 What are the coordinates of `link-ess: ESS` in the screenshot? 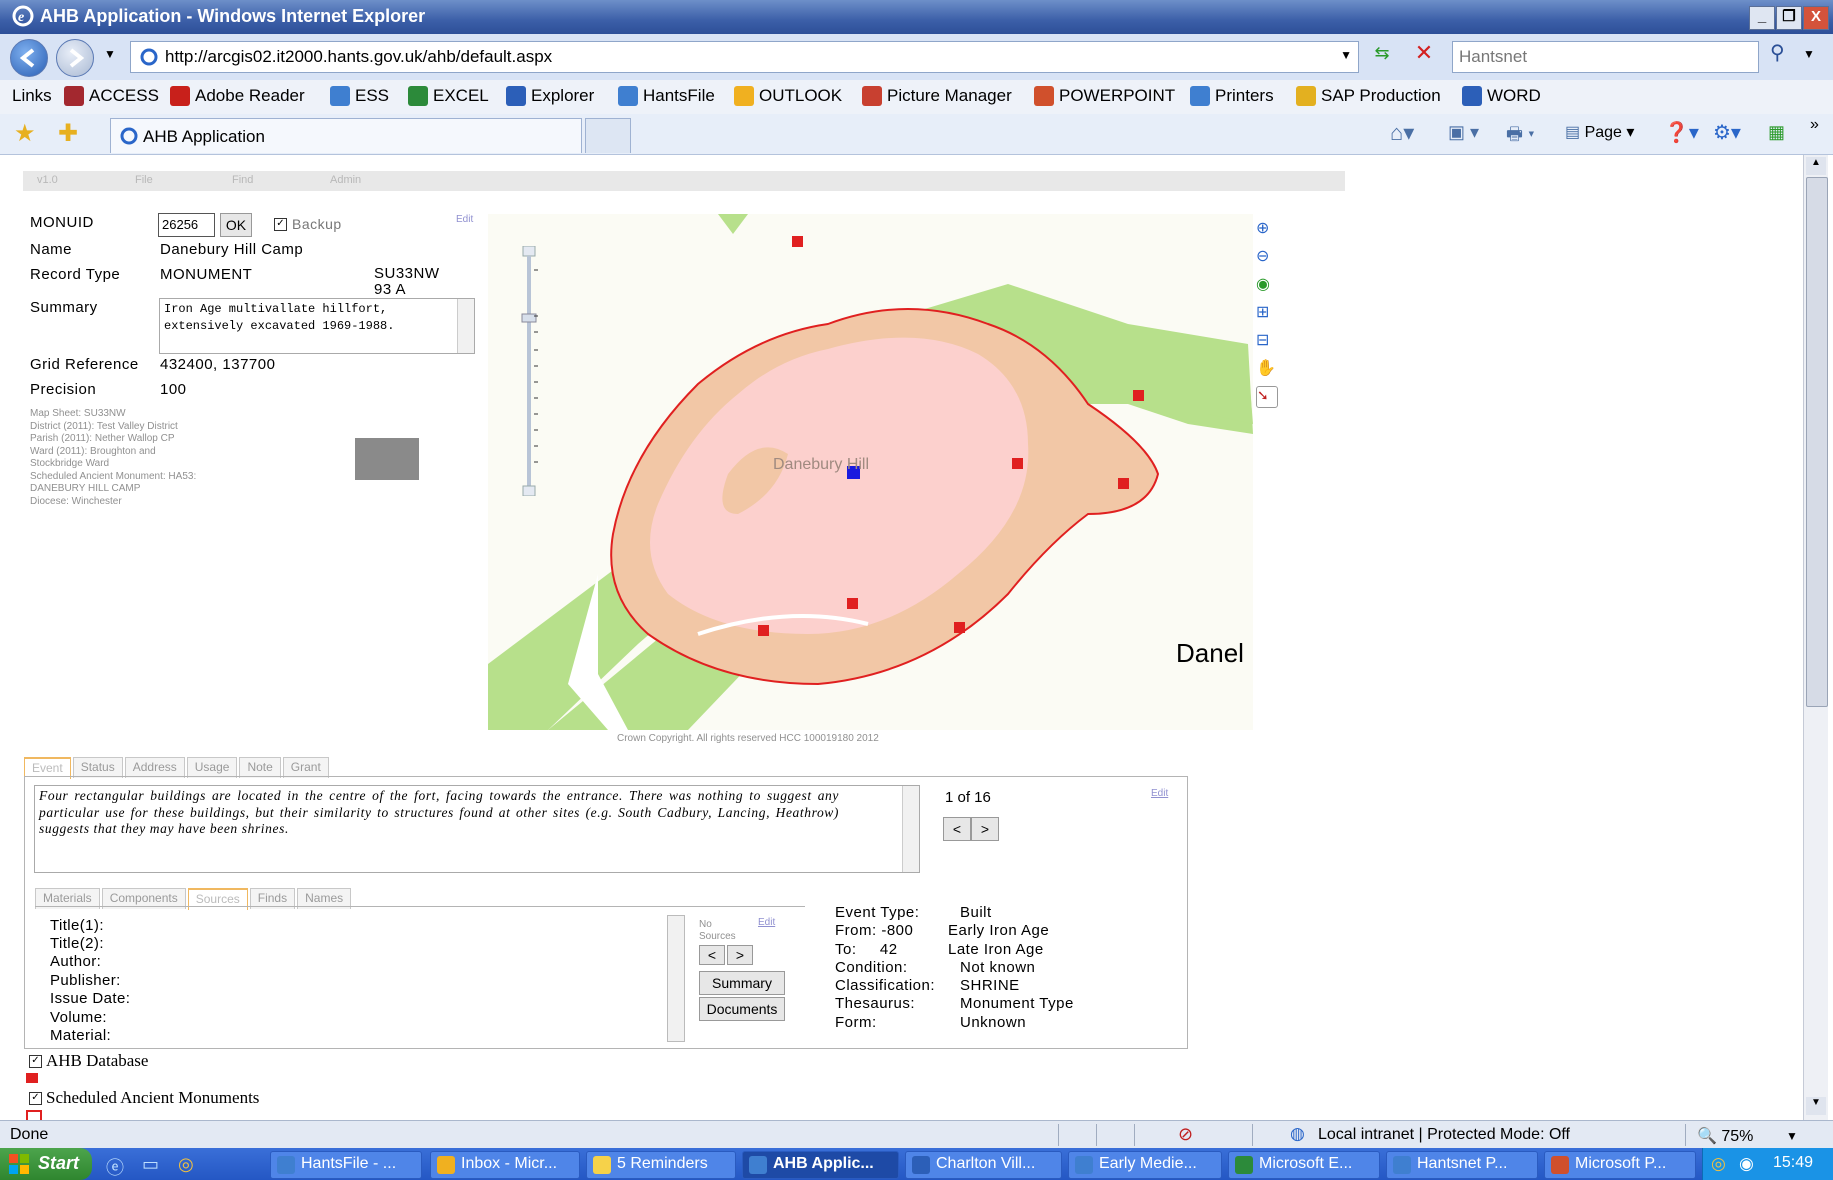 It's located at (359, 96).